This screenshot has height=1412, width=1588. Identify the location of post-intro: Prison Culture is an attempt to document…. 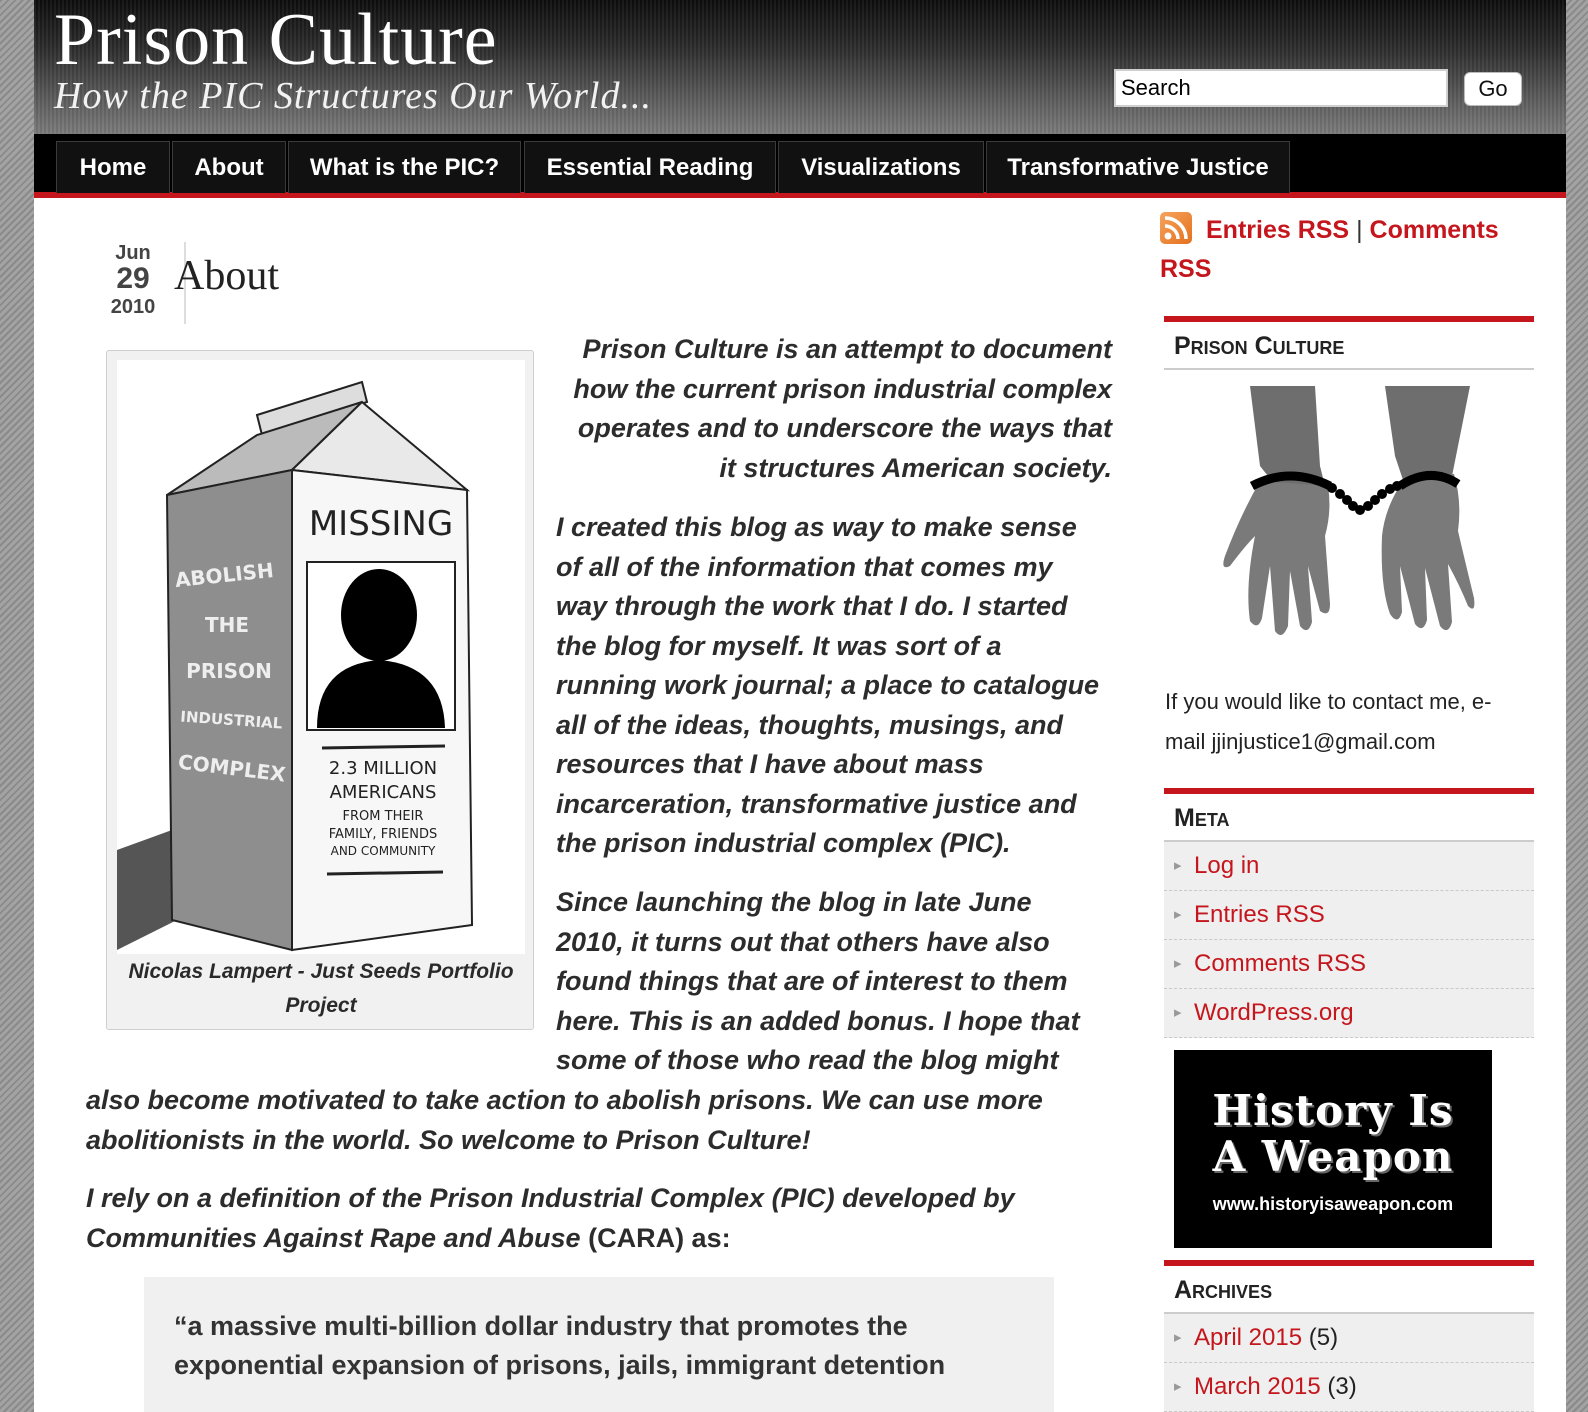
(823, 409).